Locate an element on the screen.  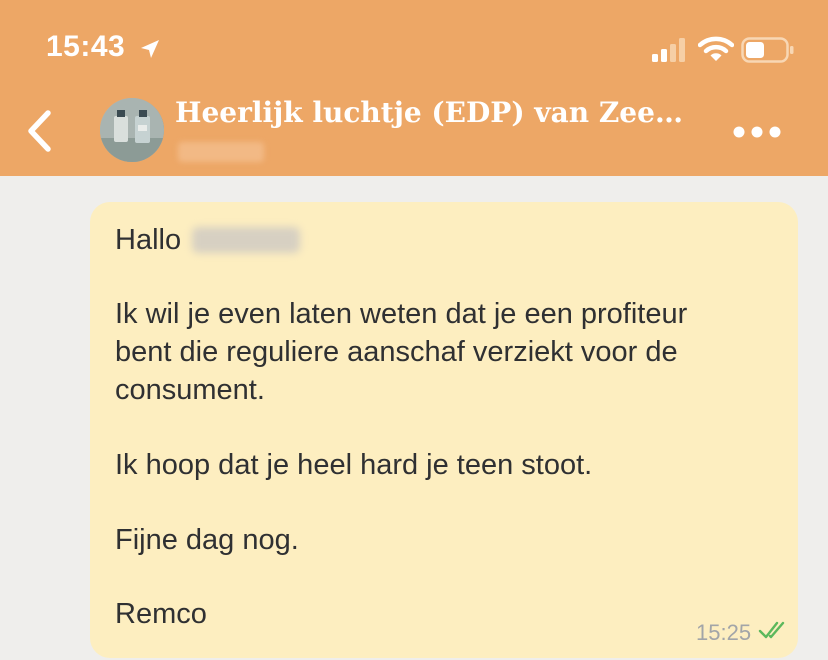
status-time: 15:43 is located at coordinates (86, 46).